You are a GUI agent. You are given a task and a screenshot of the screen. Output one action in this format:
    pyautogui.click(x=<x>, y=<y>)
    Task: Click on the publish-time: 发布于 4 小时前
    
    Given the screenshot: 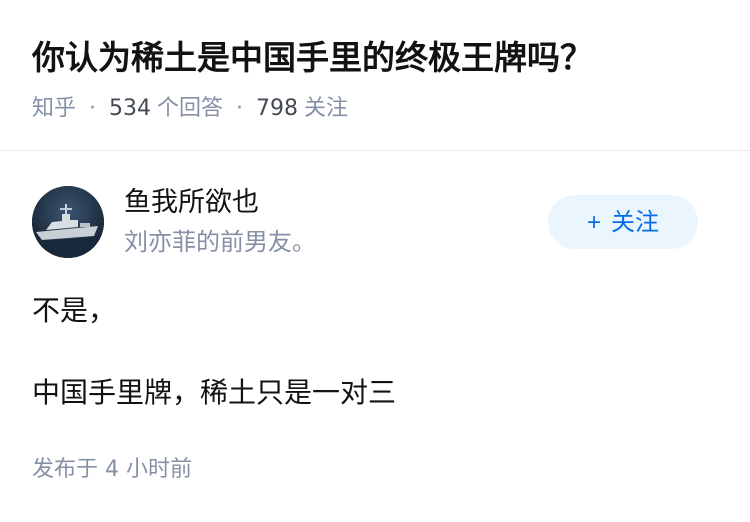 What is the action you would take?
    pyautogui.click(x=112, y=469)
    